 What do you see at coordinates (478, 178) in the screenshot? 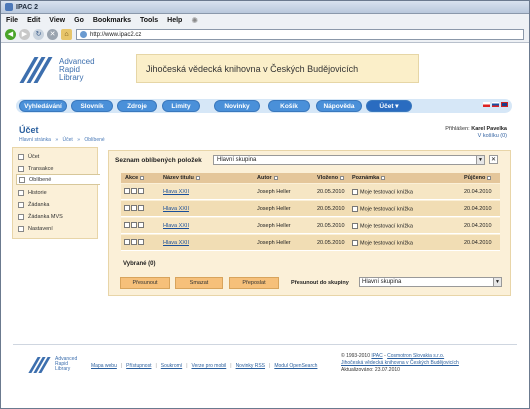
I see `col-pujceno: Půjčeno` at bounding box center [478, 178].